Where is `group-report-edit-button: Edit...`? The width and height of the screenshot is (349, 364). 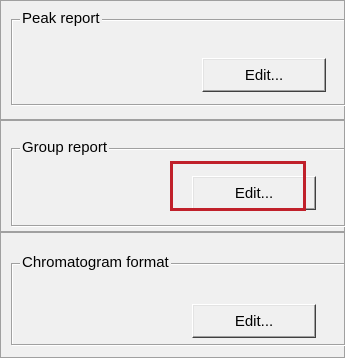
group-report-edit-button: Edit... is located at coordinates (254, 193).